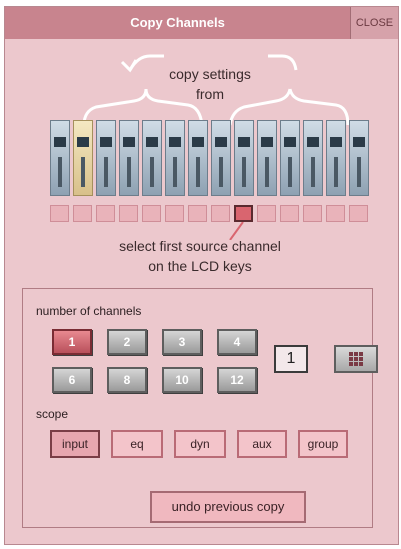 This screenshot has height=549, width=401. Describe the element at coordinates (210, 214) in the screenshot. I see `lcd-keys-row` at that location.